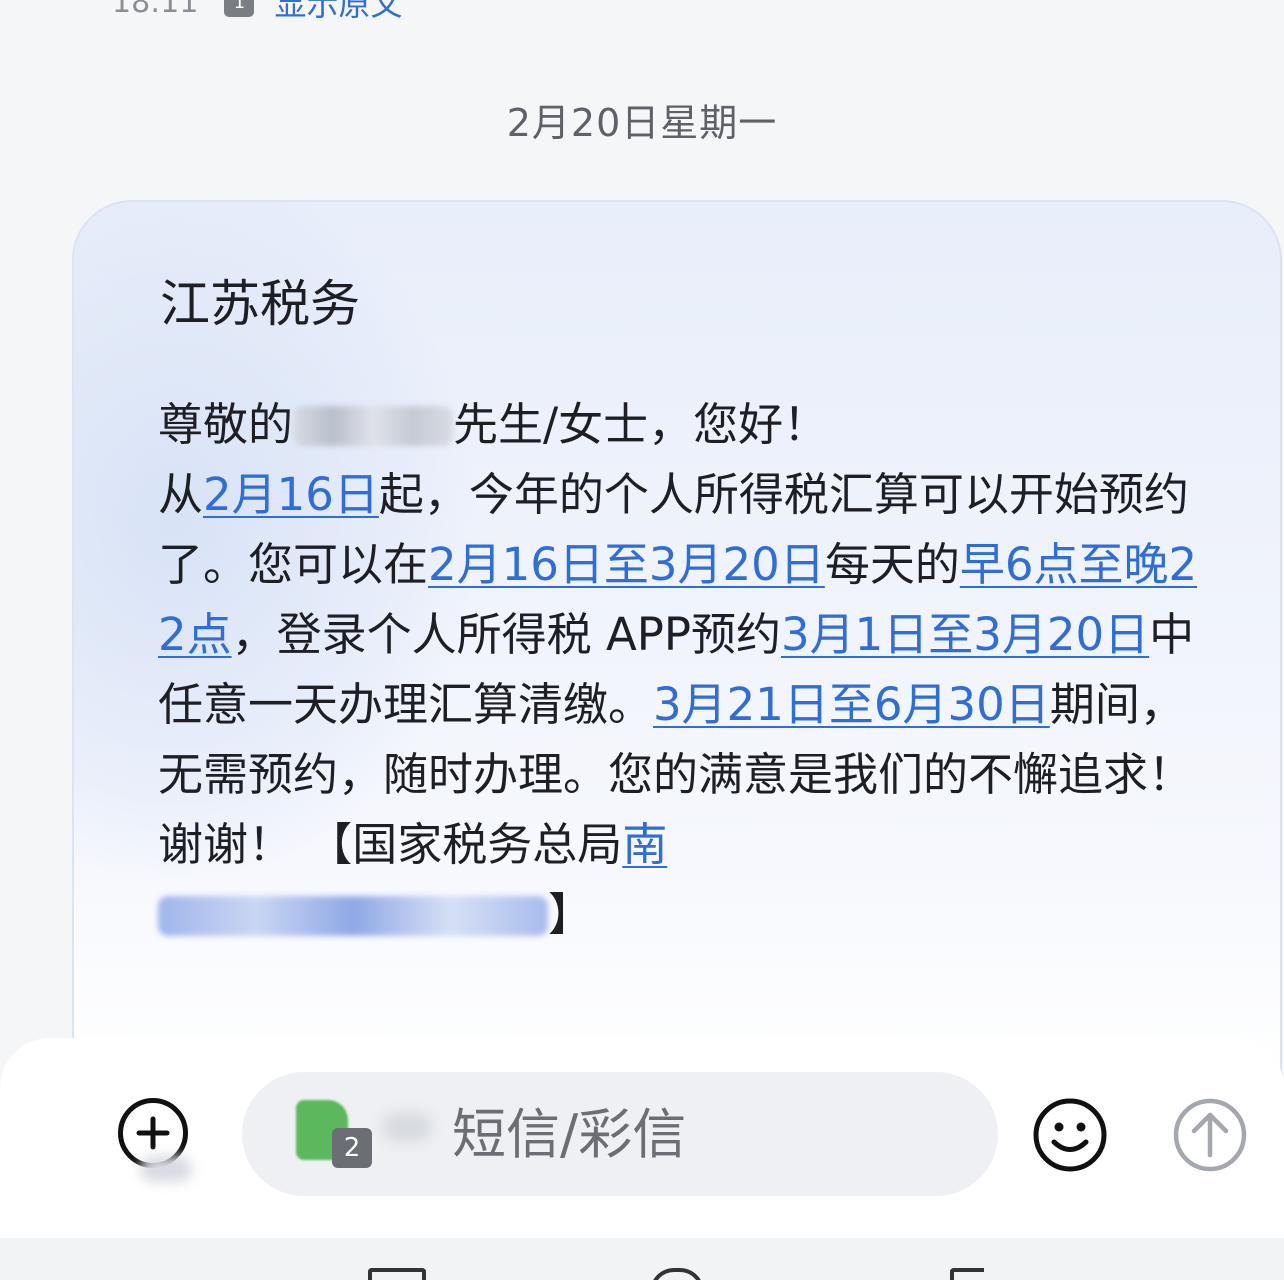 The width and height of the screenshot is (1284, 1280). I want to click on date-range-link-reservation: 2月16日至3月20日, so click(626, 564).